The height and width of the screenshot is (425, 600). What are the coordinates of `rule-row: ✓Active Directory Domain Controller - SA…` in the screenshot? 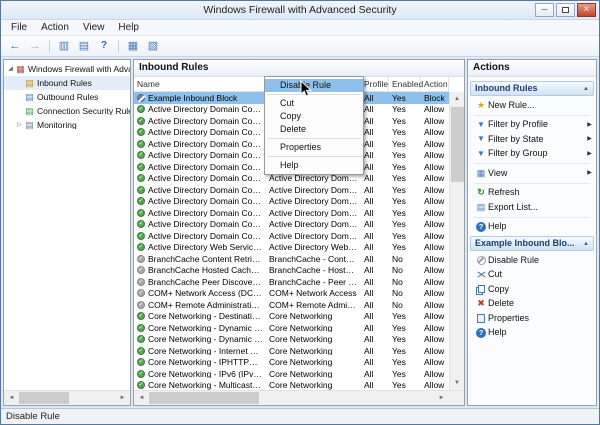 It's located at (291, 190).